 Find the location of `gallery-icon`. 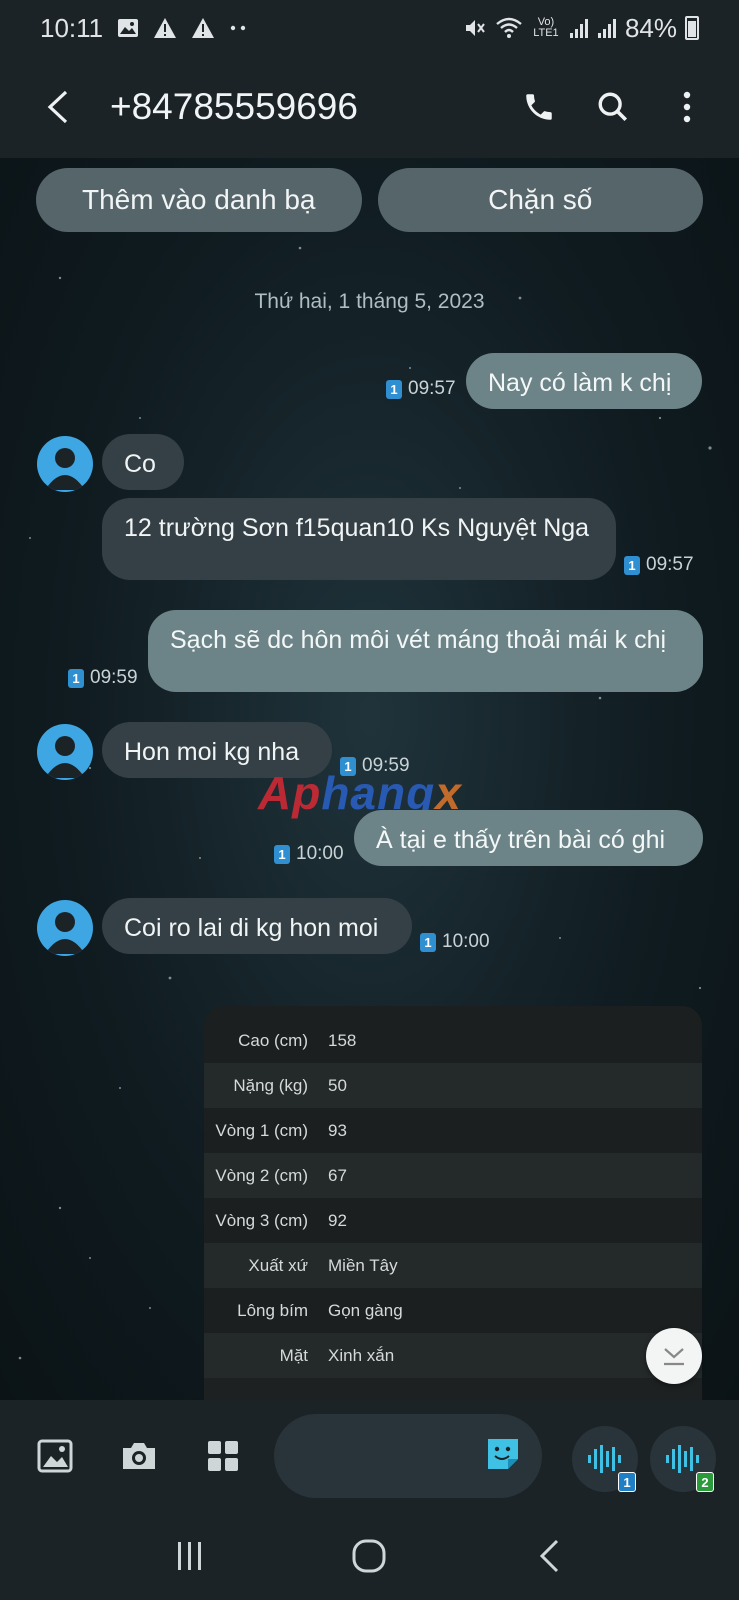

gallery-icon is located at coordinates (55, 1456).